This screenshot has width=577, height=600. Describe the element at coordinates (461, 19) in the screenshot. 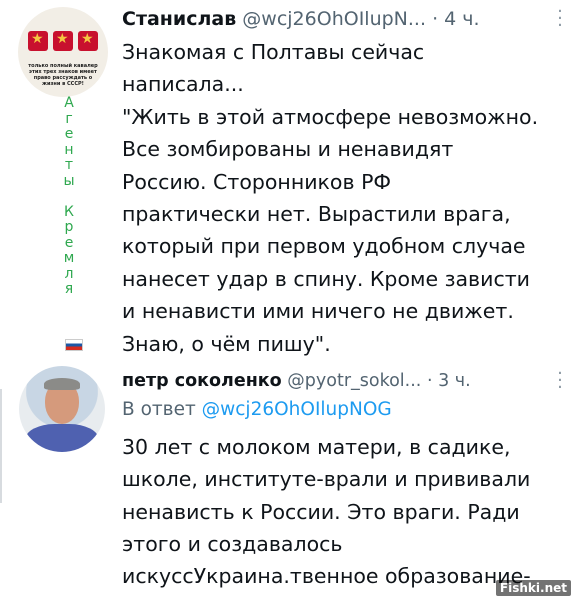

I see `timestamp: 4 ч.` at that location.